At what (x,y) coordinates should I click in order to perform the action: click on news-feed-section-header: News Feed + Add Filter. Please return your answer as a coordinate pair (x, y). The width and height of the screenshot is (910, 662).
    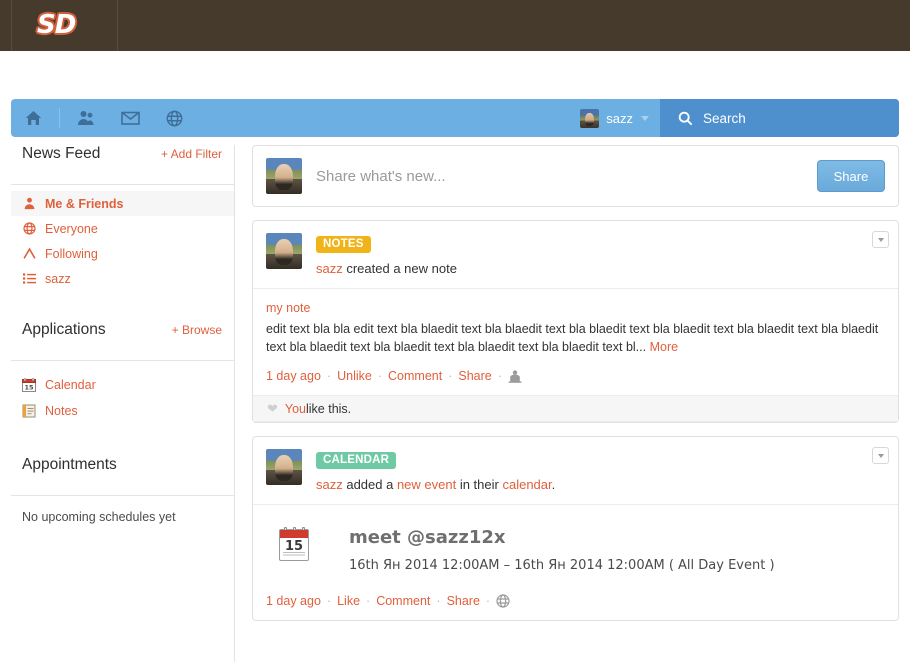
    Looking at the image, I should click on (122, 161).